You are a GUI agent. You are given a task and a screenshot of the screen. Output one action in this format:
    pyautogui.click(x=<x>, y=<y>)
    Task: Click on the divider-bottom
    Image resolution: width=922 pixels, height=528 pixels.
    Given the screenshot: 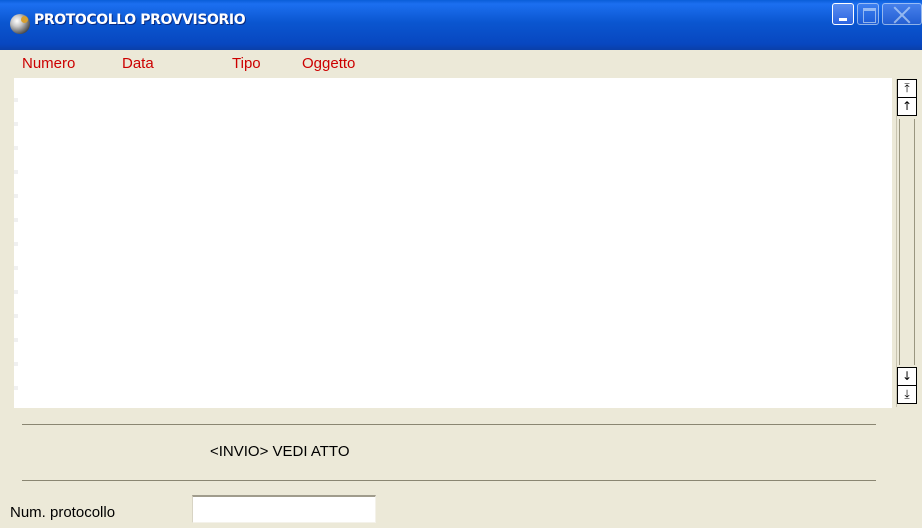 What is the action you would take?
    pyautogui.click(x=449, y=480)
    